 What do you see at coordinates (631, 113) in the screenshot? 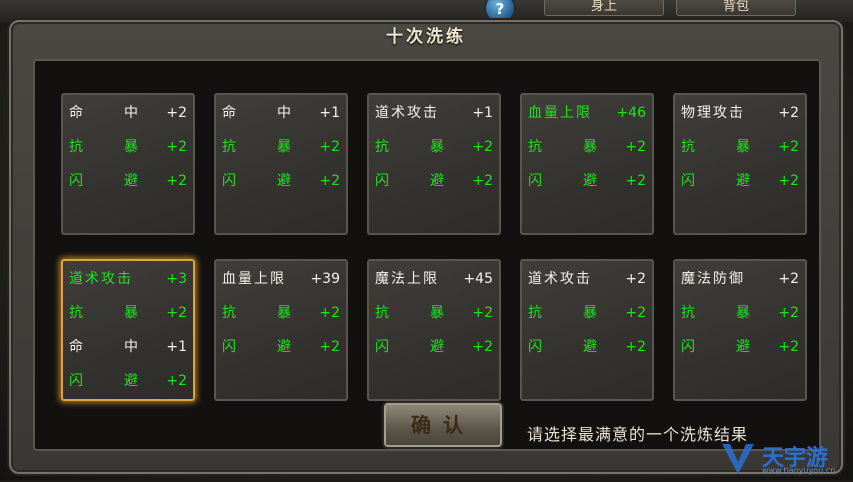
I see `stat-value: +46` at bounding box center [631, 113].